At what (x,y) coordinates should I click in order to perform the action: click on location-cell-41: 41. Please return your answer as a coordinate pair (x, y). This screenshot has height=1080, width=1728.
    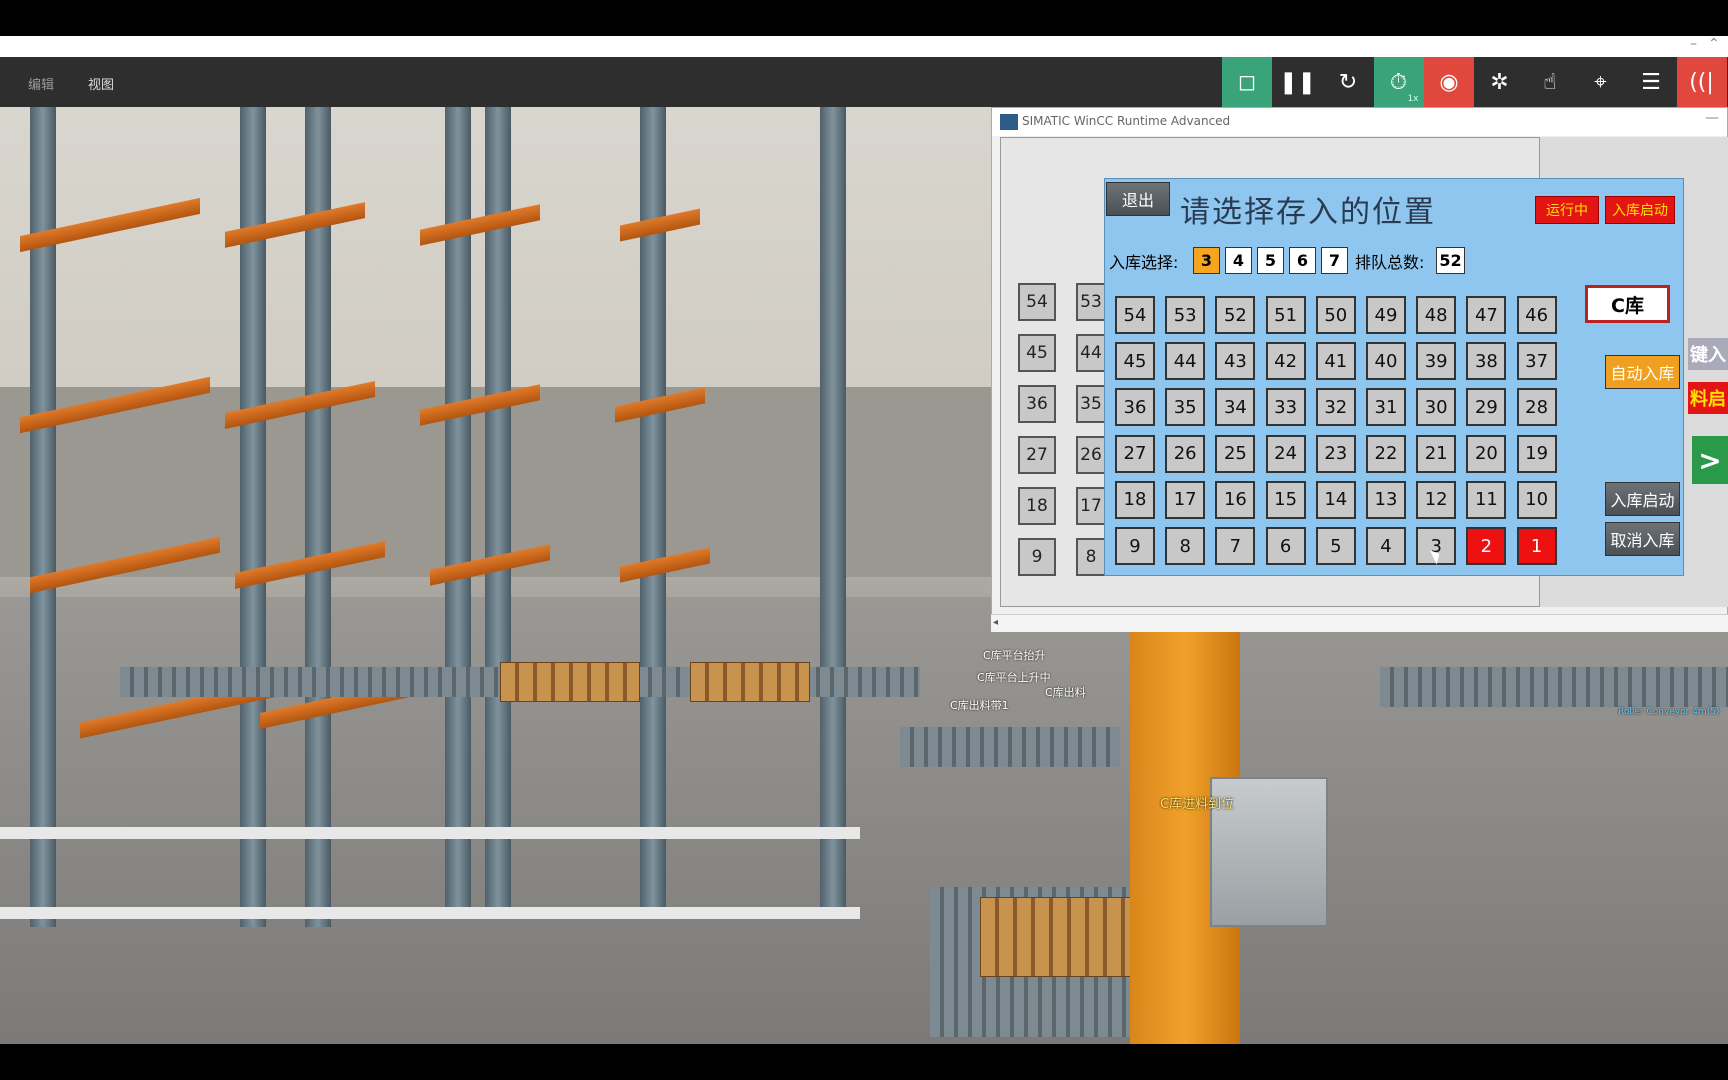
    Looking at the image, I should click on (1335, 361).